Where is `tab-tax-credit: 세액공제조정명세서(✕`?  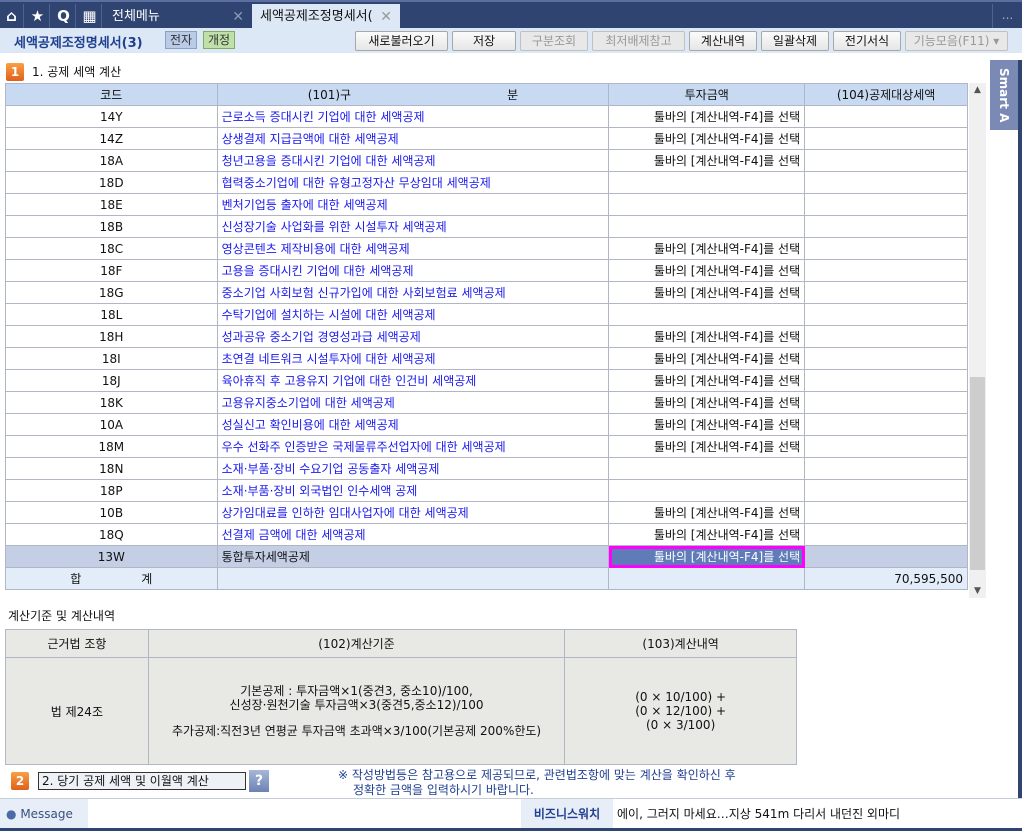 tab-tax-credit: 세액공제조정명세서(✕ is located at coordinates (326, 17).